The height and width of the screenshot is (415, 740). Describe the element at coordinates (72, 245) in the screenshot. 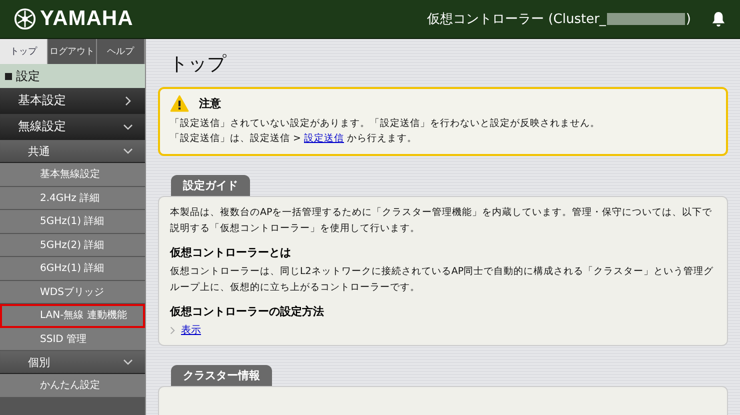

I see `menu-link: 5GHz(2) 詳細` at that location.